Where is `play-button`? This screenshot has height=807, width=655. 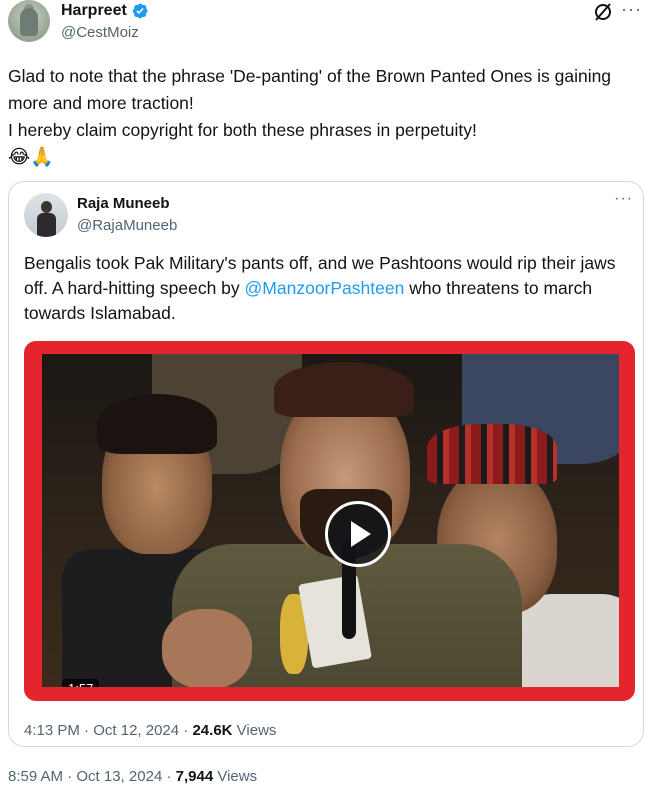 play-button is located at coordinates (358, 534).